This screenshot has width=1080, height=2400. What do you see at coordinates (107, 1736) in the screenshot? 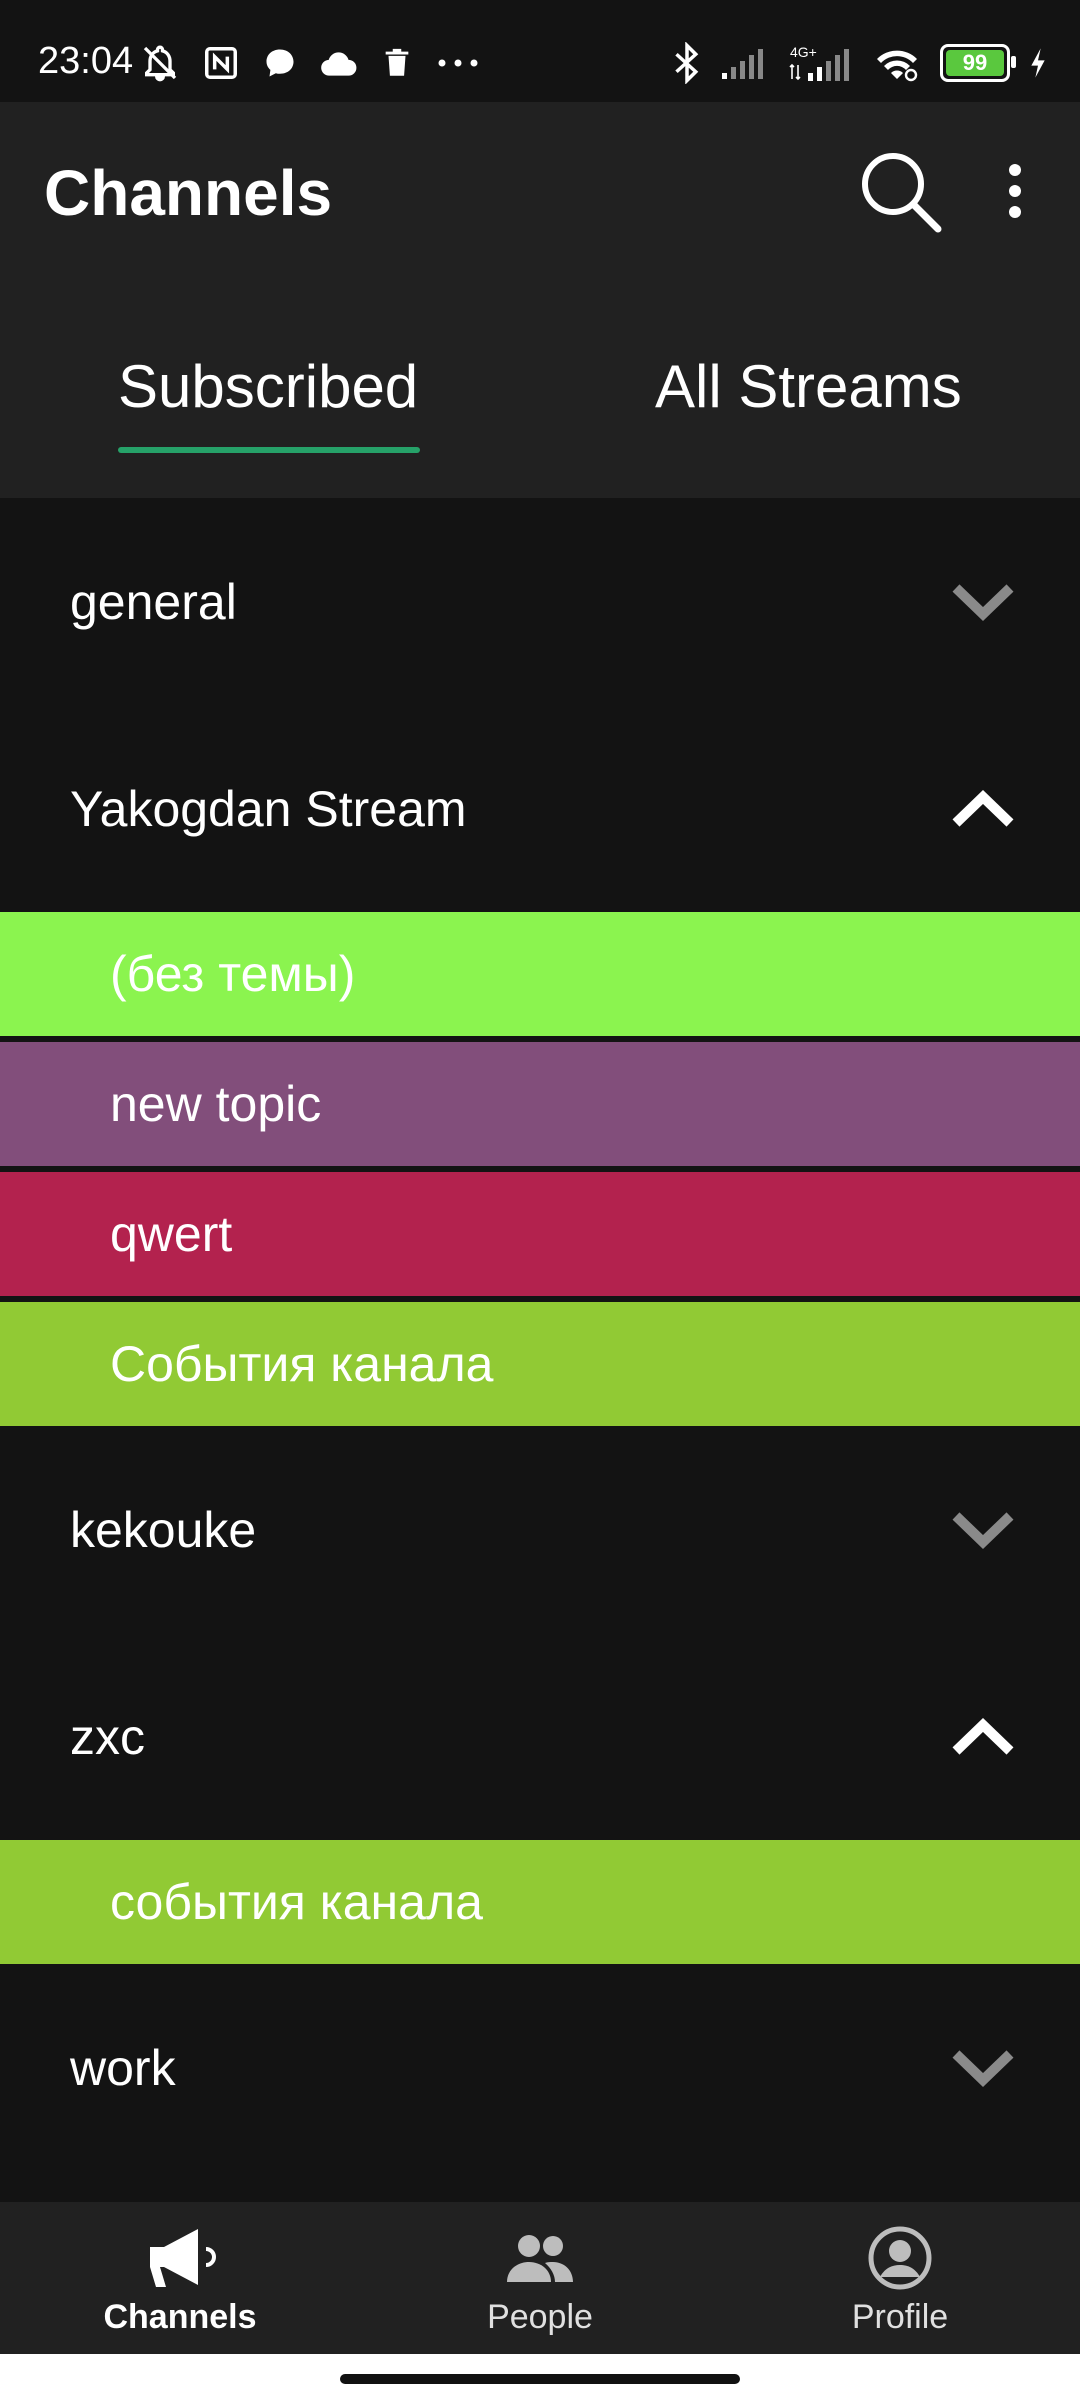
I see `stream-name: zxc` at bounding box center [107, 1736].